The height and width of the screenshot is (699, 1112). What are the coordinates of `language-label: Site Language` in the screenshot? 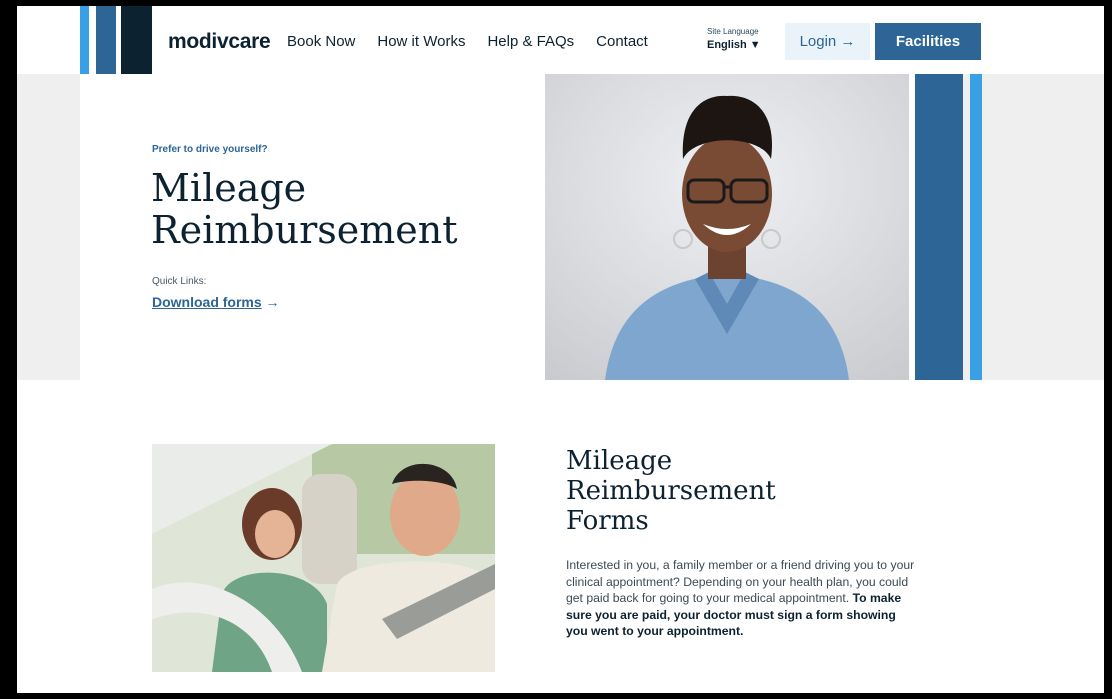 It's located at (733, 31).